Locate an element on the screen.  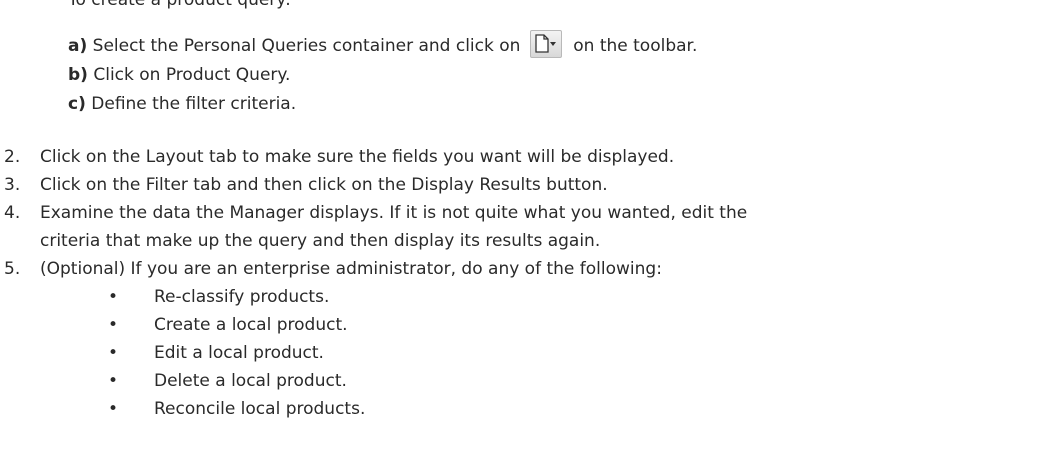
substep-letter: a) is located at coordinates (78, 46).